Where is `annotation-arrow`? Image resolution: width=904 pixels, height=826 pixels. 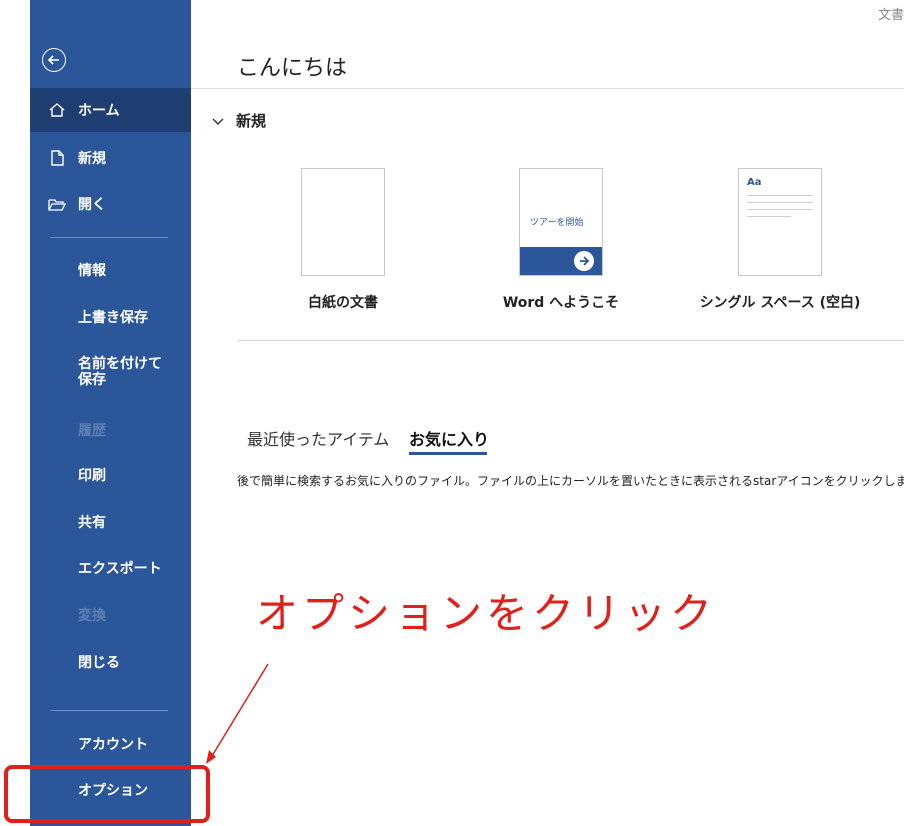
annotation-arrow is located at coordinates (237, 713).